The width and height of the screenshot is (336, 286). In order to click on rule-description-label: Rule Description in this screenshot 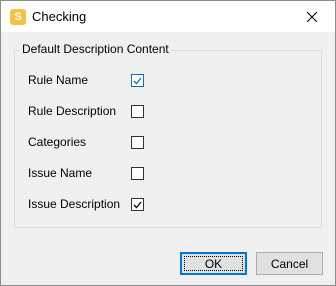, I will do `click(72, 111)`.